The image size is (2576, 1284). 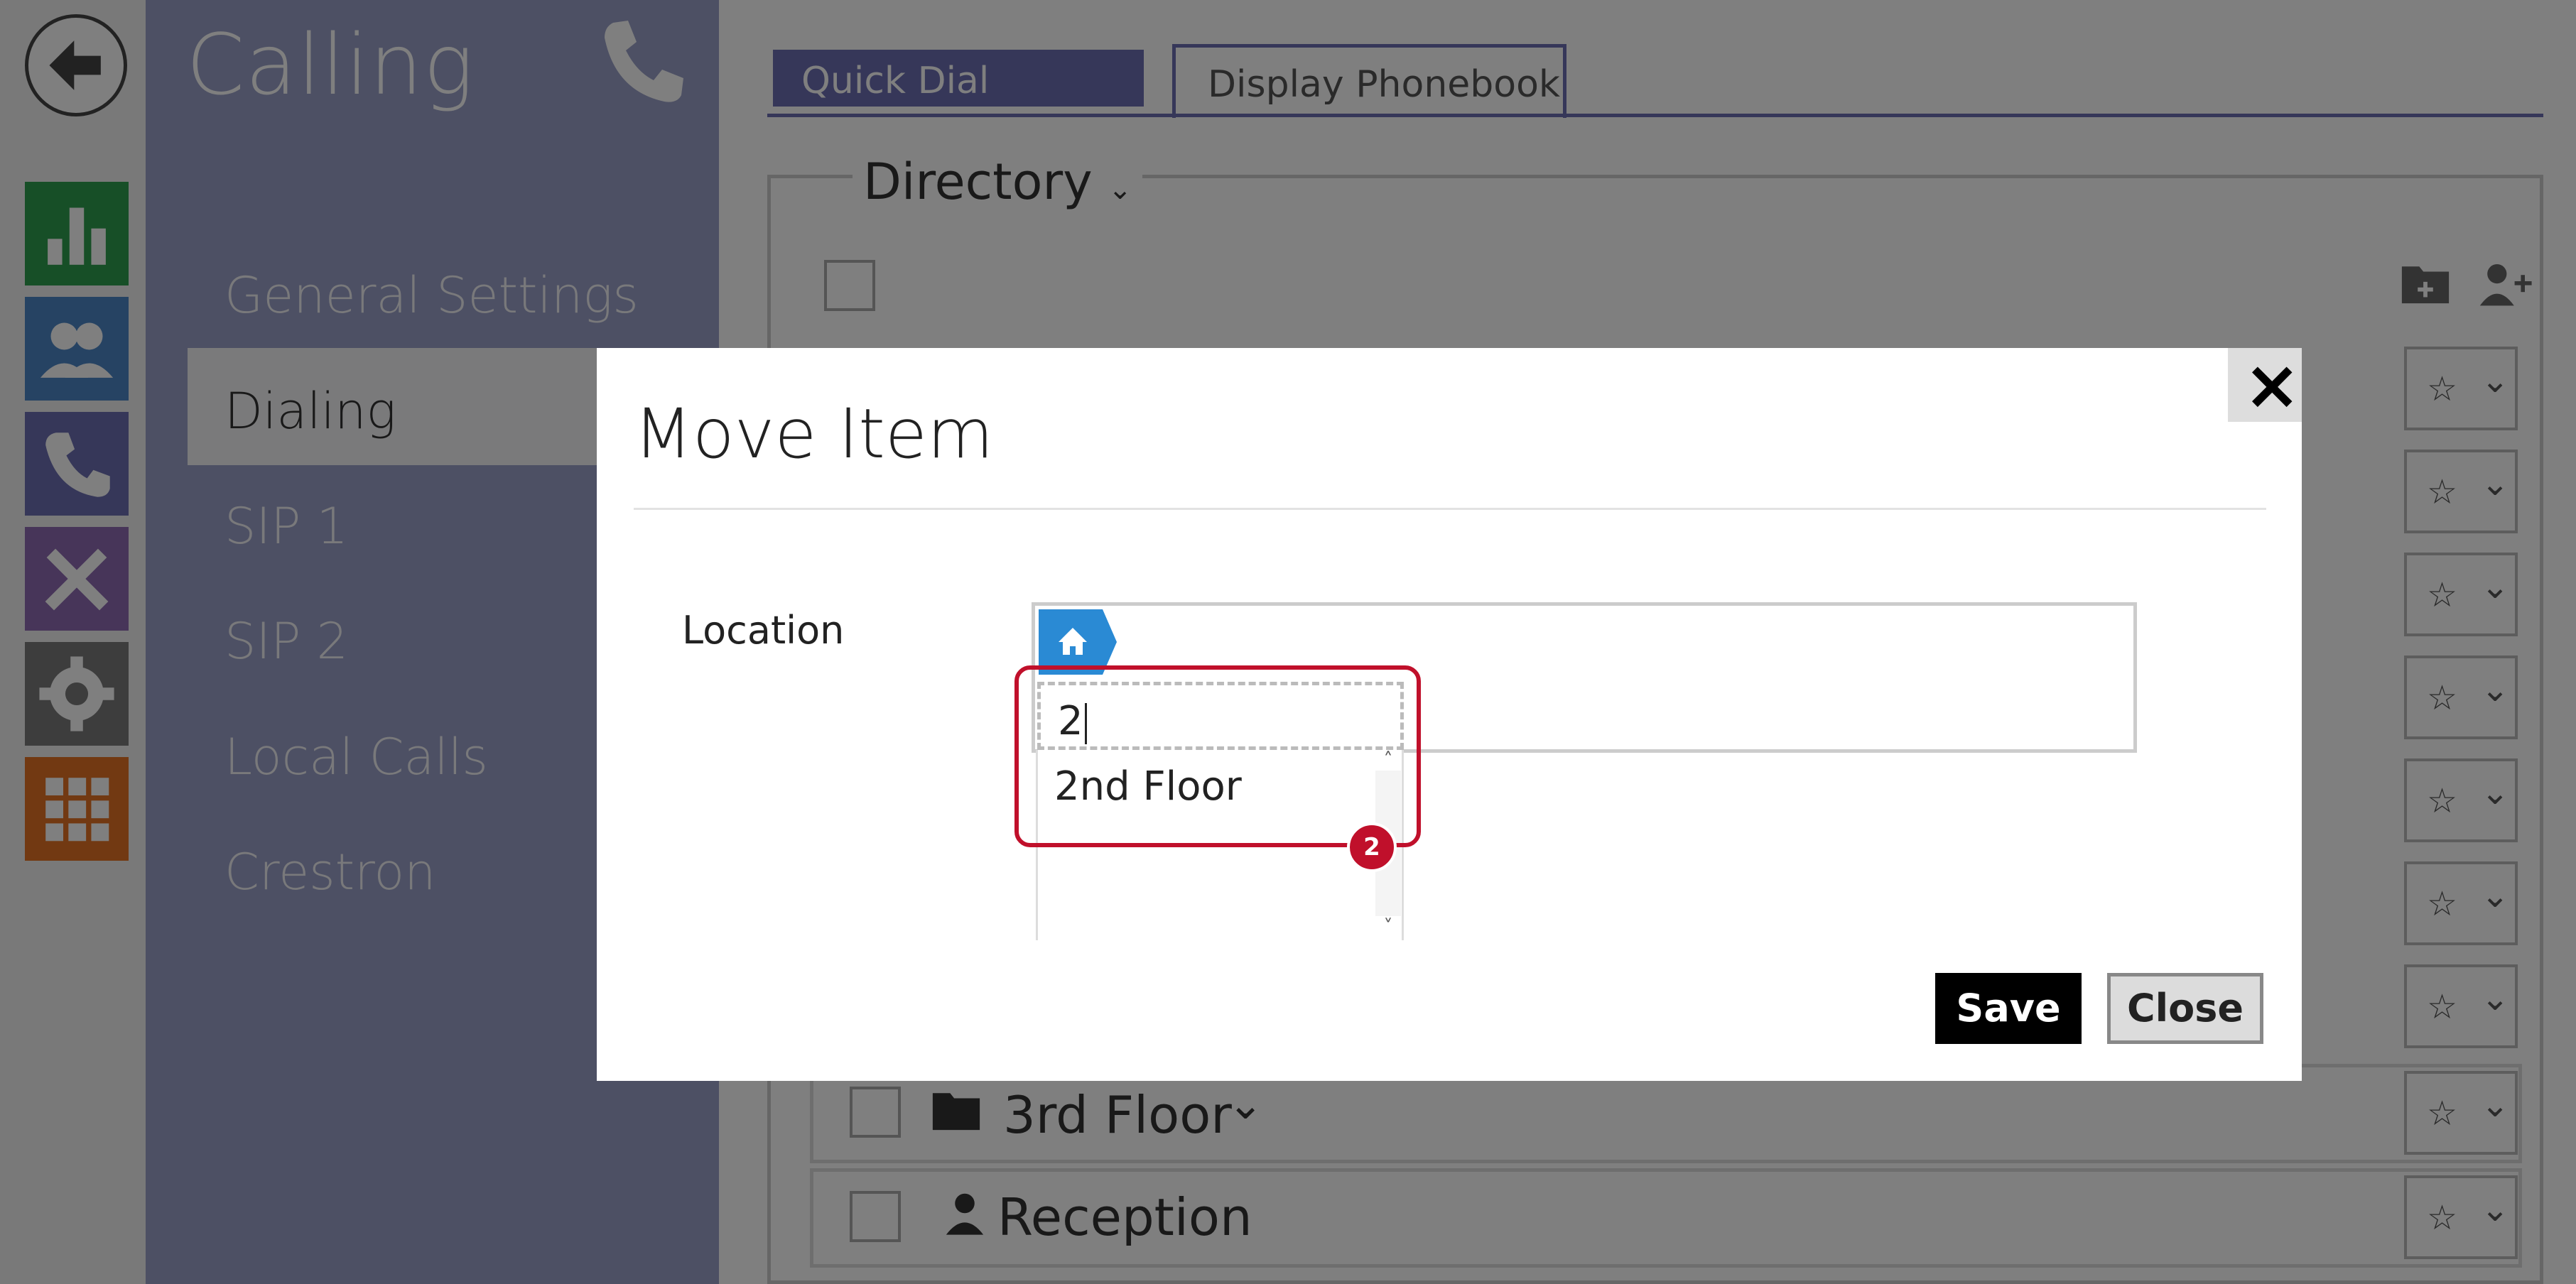 What do you see at coordinates (2008, 1008) in the screenshot?
I see `save-button: Save` at bounding box center [2008, 1008].